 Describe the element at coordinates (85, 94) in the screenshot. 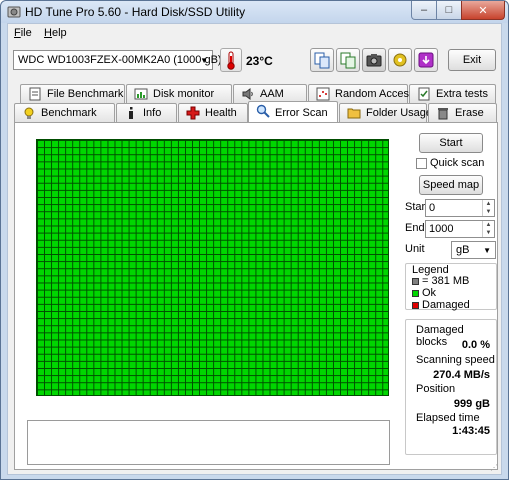

I see `tab-label: File Benchmark` at that location.